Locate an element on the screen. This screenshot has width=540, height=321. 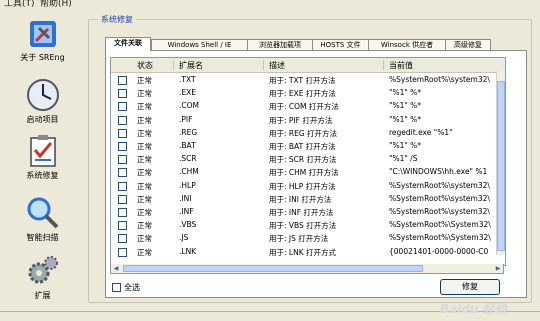
sidebar-item-system-repair: 系统修复 is located at coordinates (42, 157).